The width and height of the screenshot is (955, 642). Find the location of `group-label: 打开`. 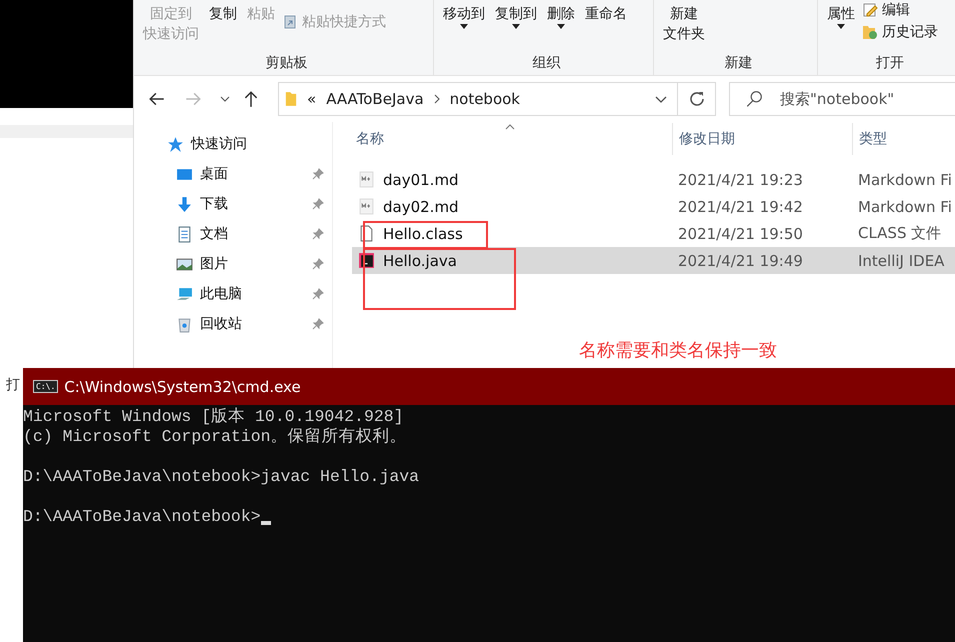

group-label: 打开 is located at coordinates (890, 63).